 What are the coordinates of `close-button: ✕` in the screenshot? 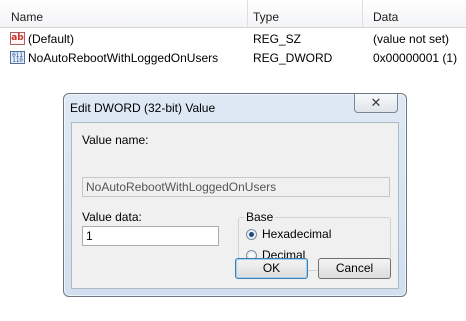 It's located at (376, 103).